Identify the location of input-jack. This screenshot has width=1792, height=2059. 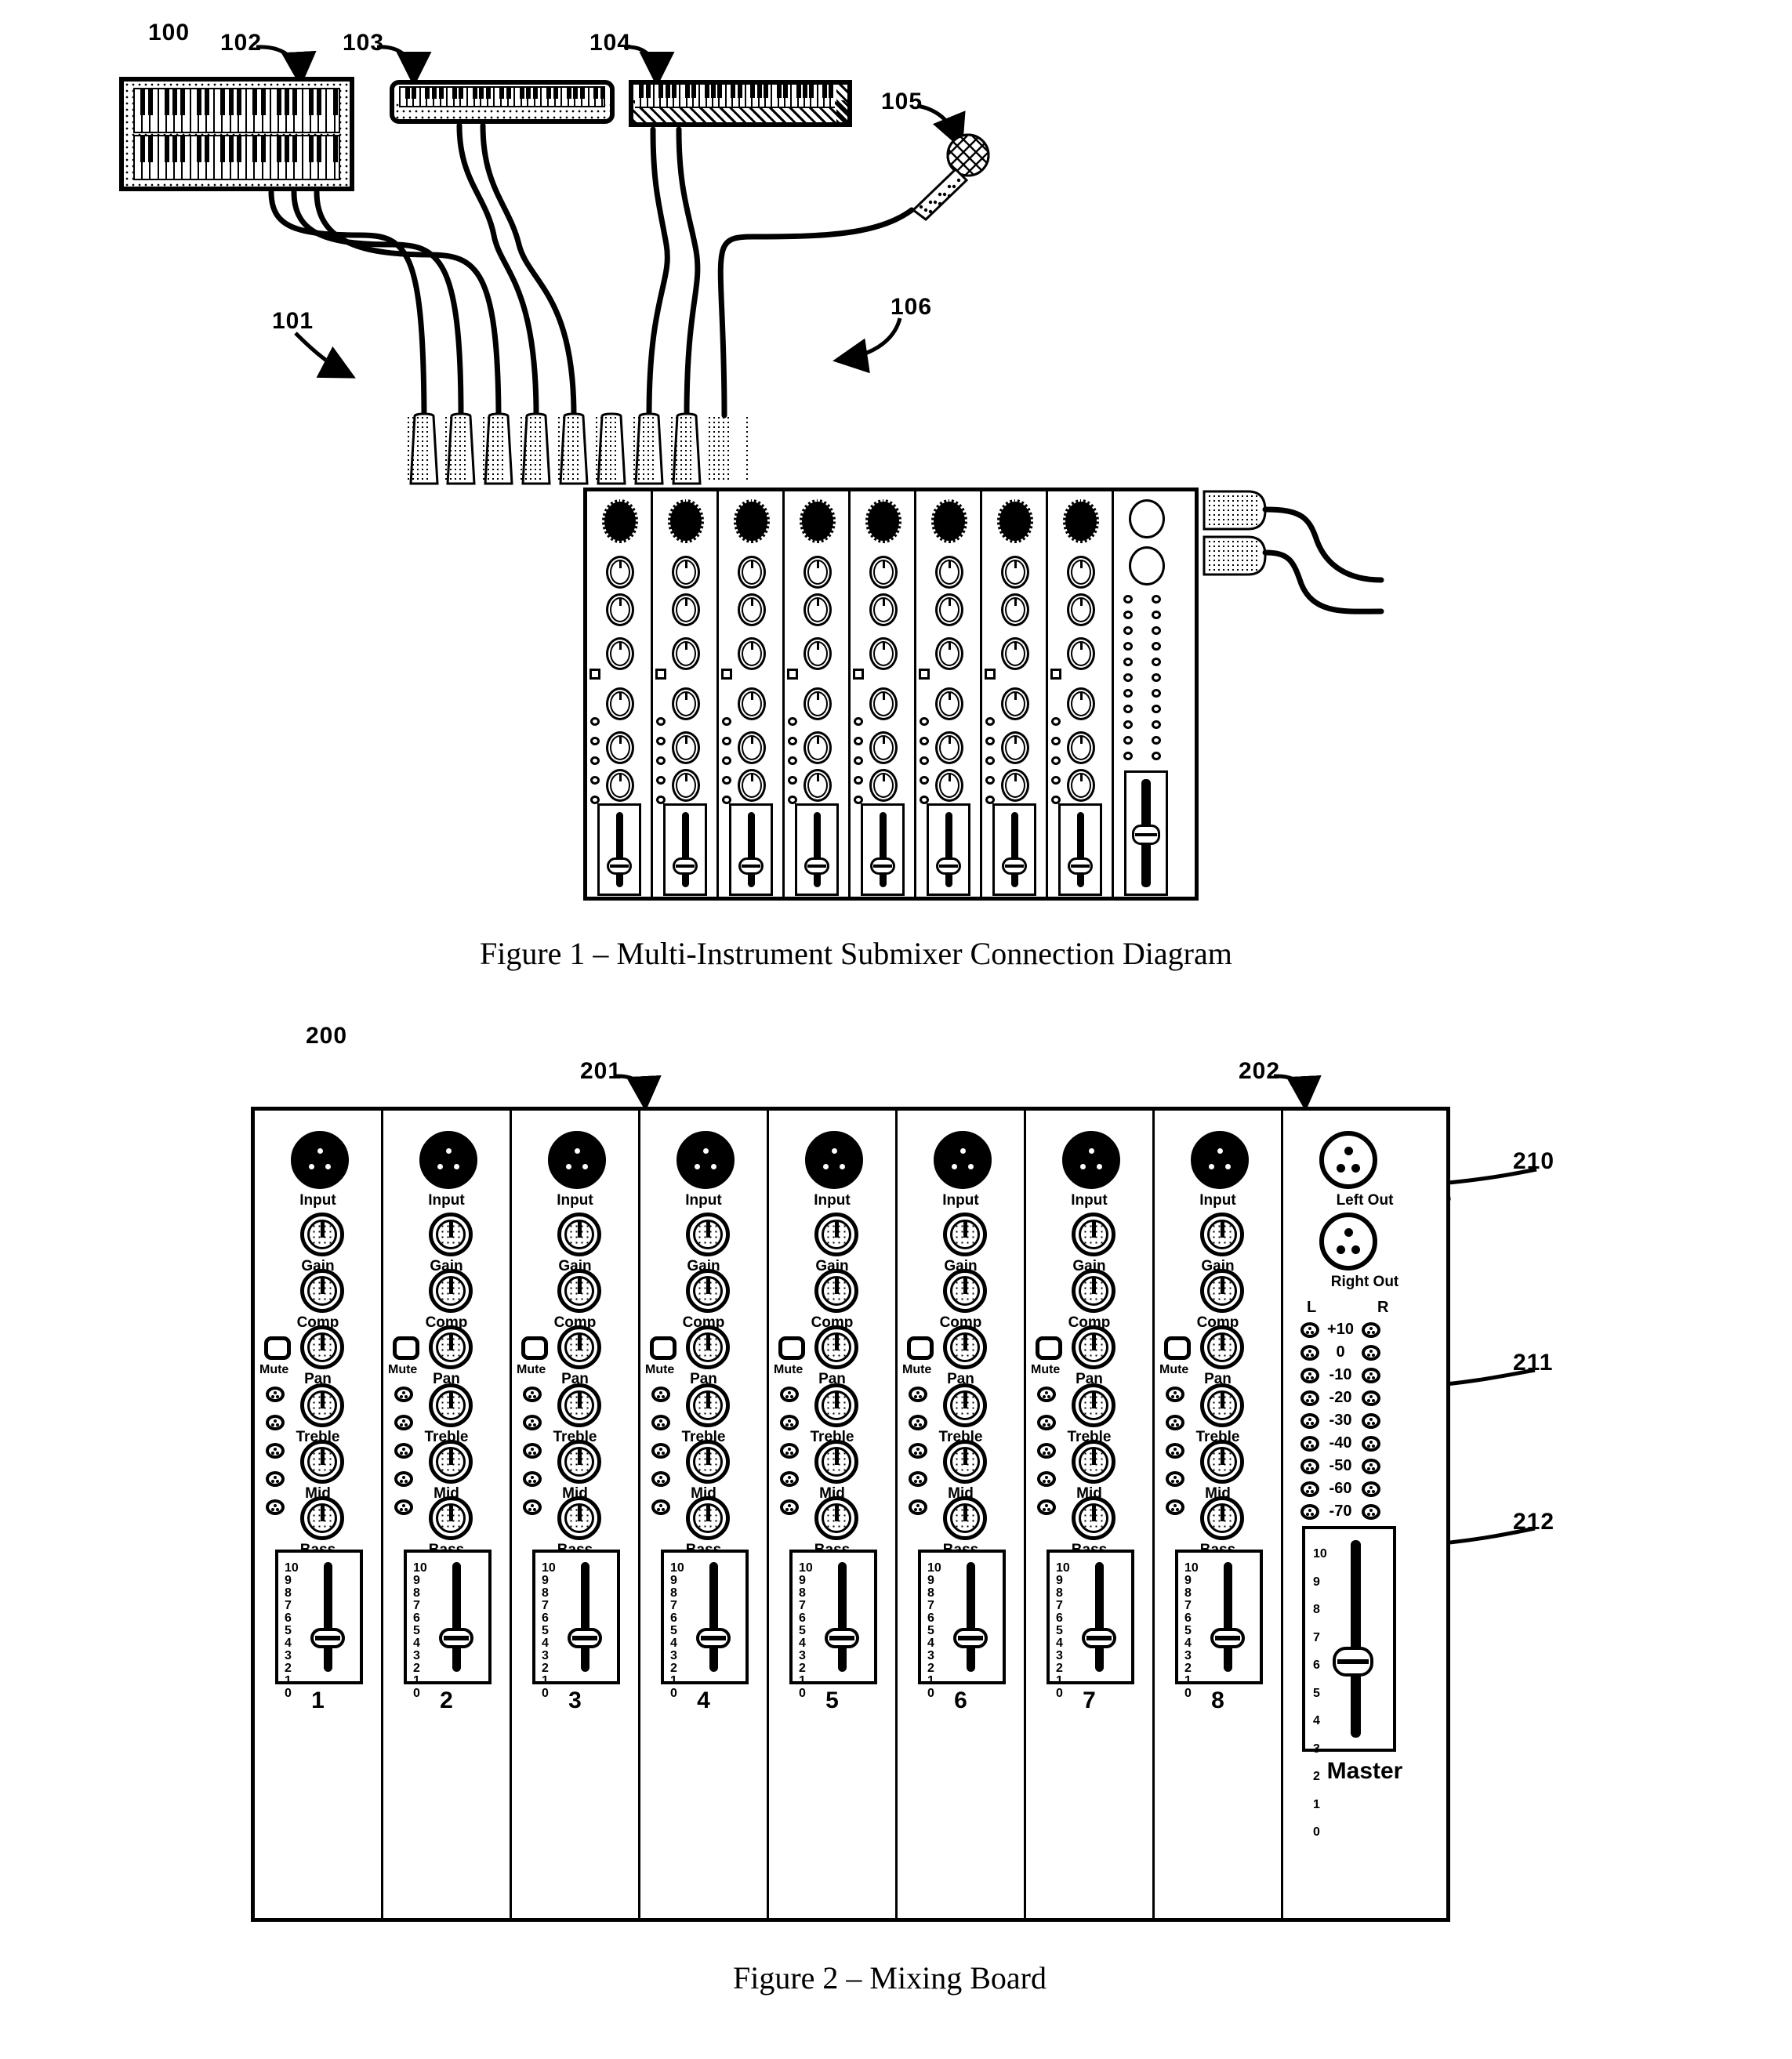
(963, 1160).